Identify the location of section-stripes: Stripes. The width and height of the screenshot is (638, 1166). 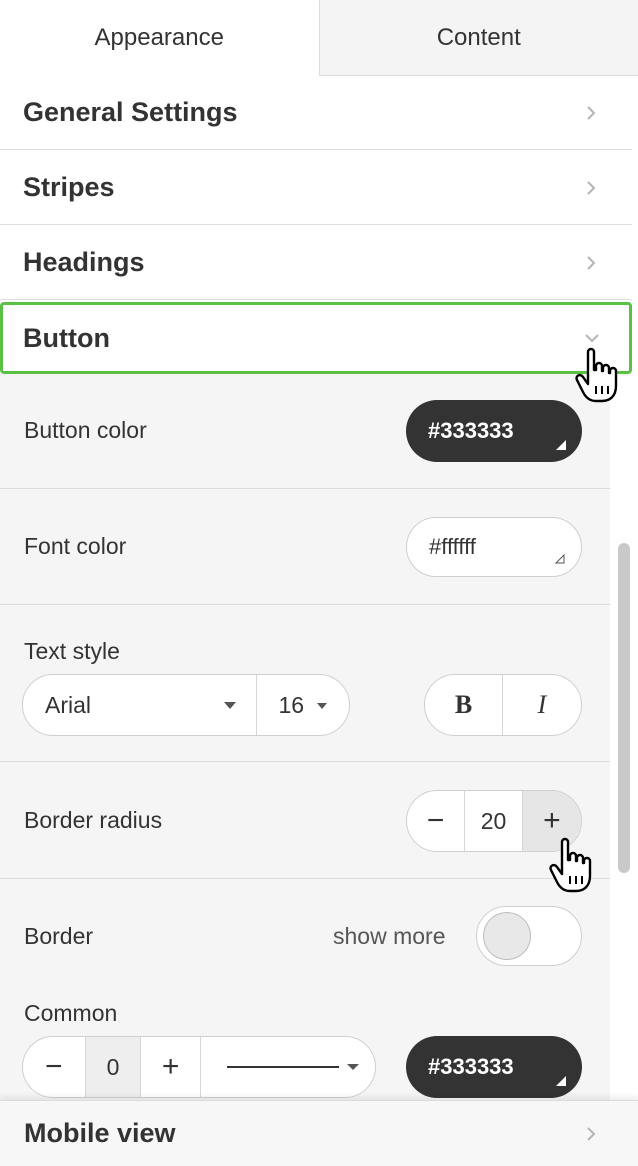
(316, 188).